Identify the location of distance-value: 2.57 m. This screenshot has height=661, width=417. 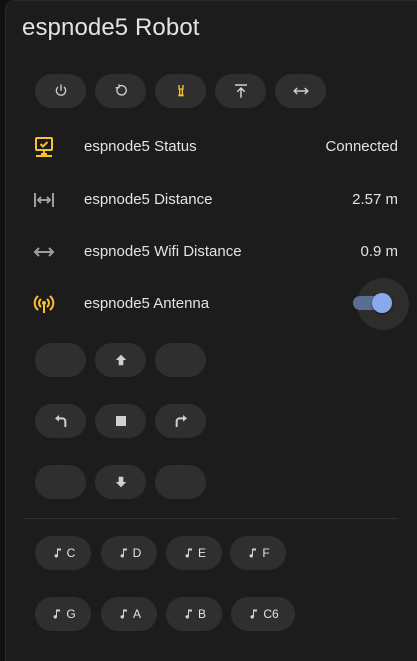
(375, 199).